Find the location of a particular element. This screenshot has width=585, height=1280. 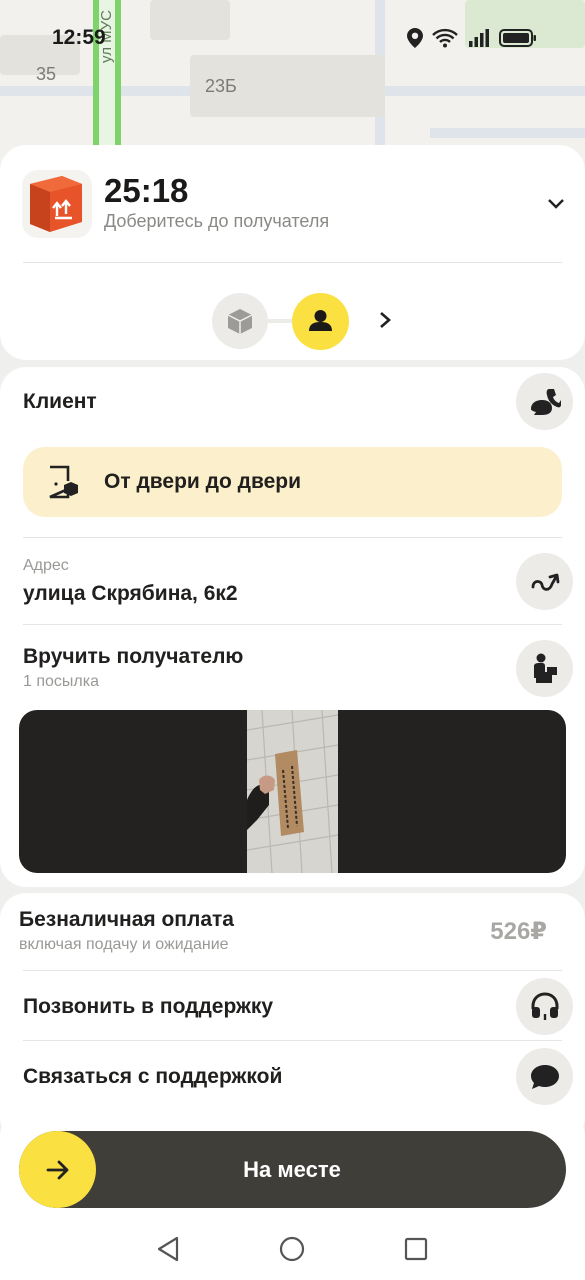

call-support-label: Позвонить в поддержку is located at coordinates (148, 1007).